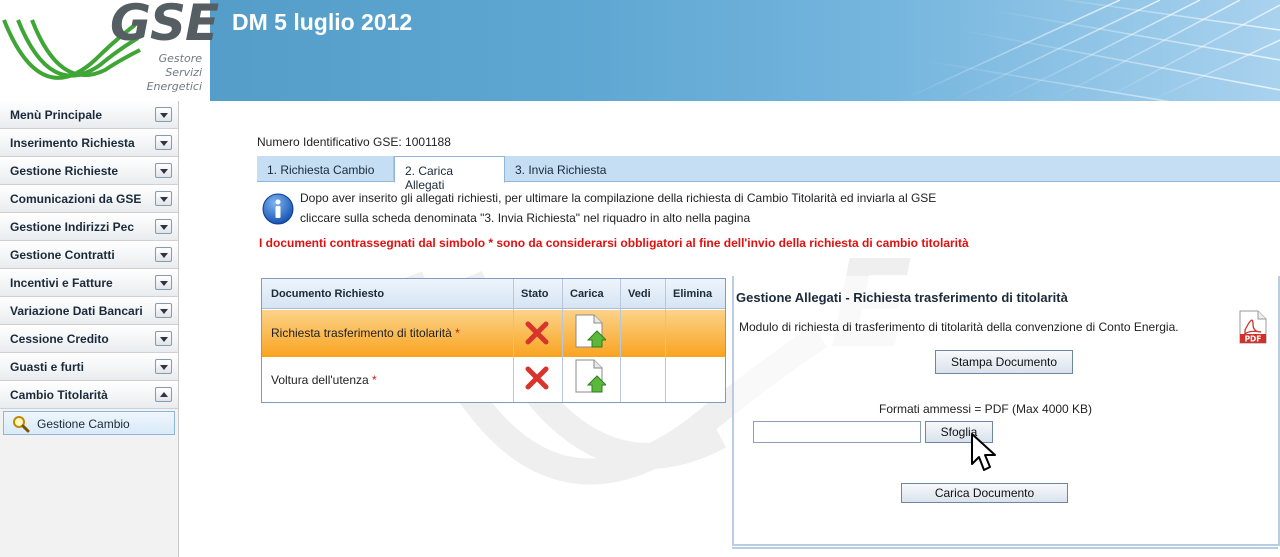  What do you see at coordinates (72, 143) in the screenshot?
I see `sidebar-item-label: Inserimento Richiesta` at bounding box center [72, 143].